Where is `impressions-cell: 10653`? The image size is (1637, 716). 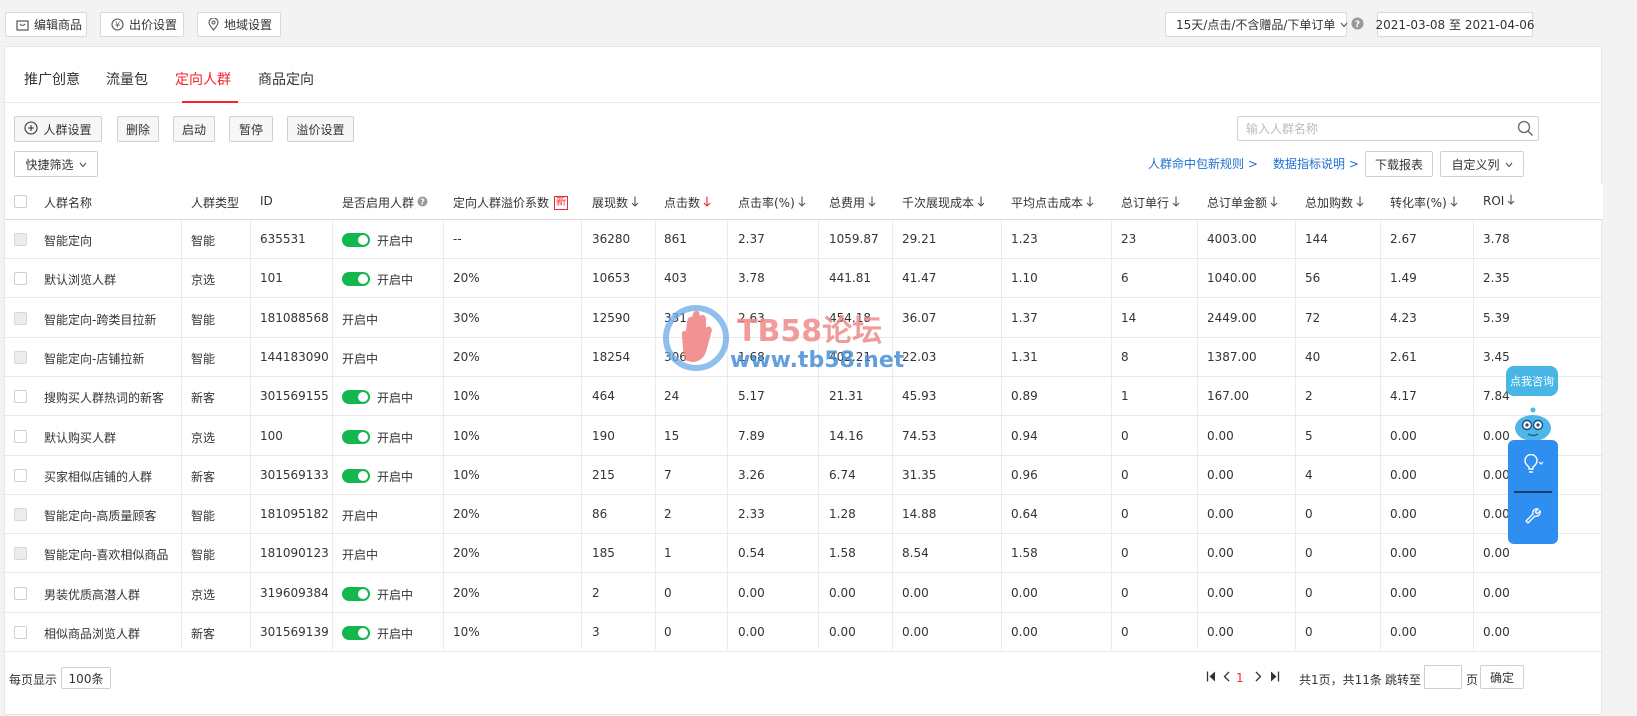
impressions-cell: 10653 is located at coordinates (611, 278).